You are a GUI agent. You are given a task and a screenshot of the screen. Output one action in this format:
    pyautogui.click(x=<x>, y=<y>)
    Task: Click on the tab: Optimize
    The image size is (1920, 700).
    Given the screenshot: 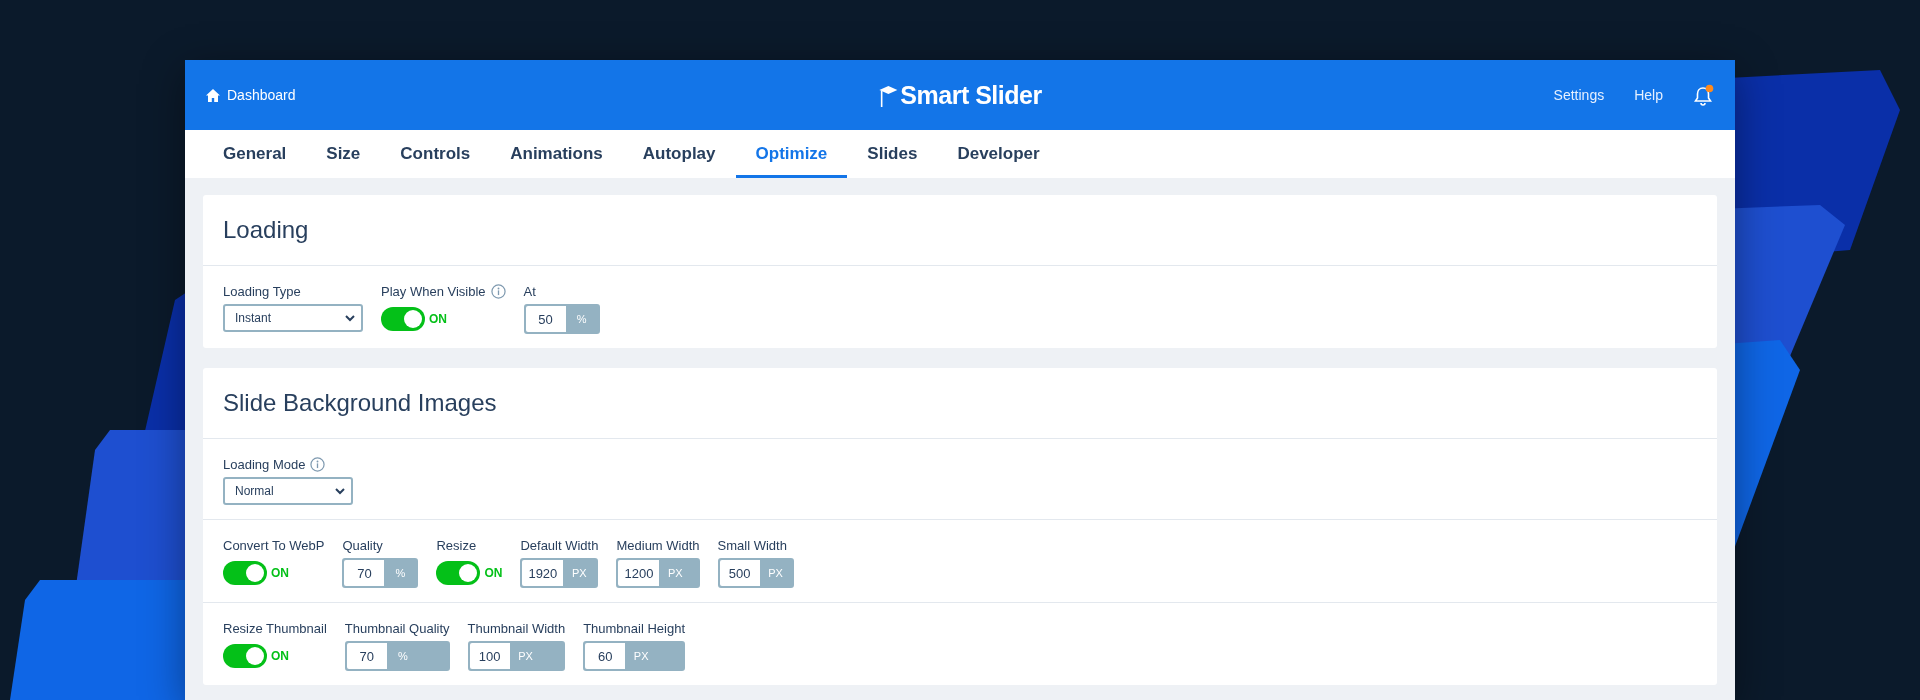 What is the action you would take?
    pyautogui.click(x=791, y=155)
    